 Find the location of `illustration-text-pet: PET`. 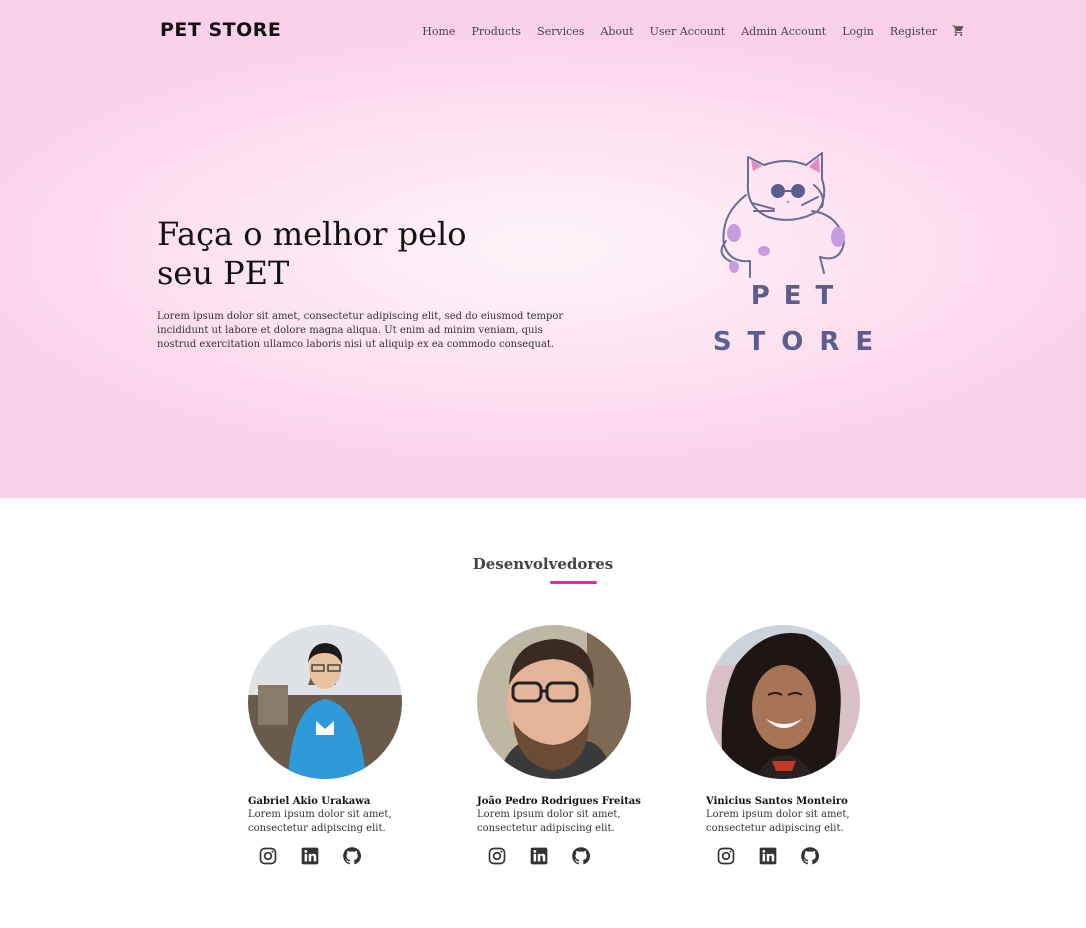

illustration-text-pet: PET is located at coordinates (799, 296).